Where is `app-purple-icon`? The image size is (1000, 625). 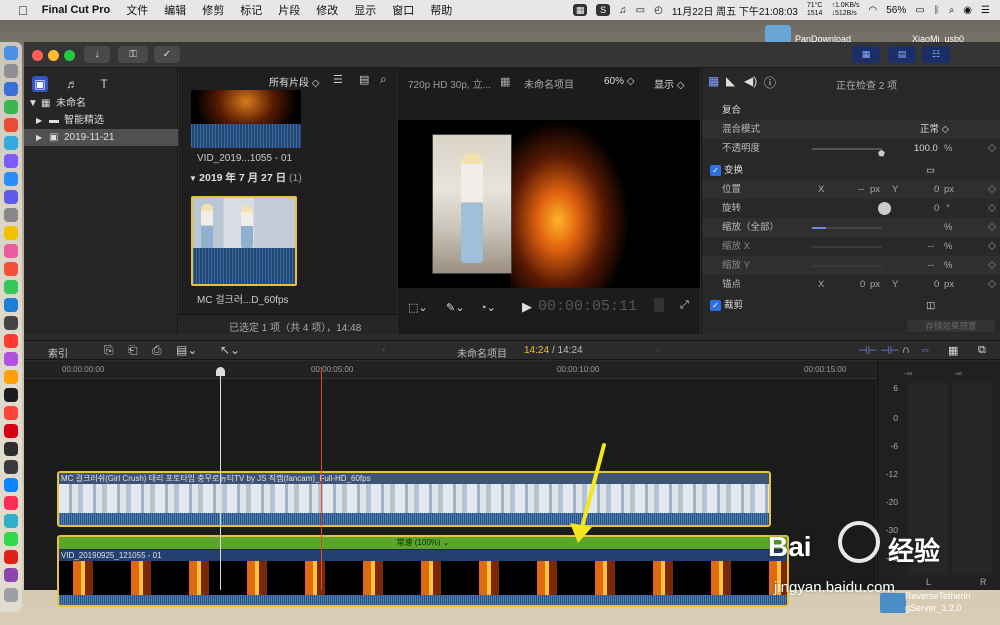 app-purple-icon is located at coordinates (11, 161).